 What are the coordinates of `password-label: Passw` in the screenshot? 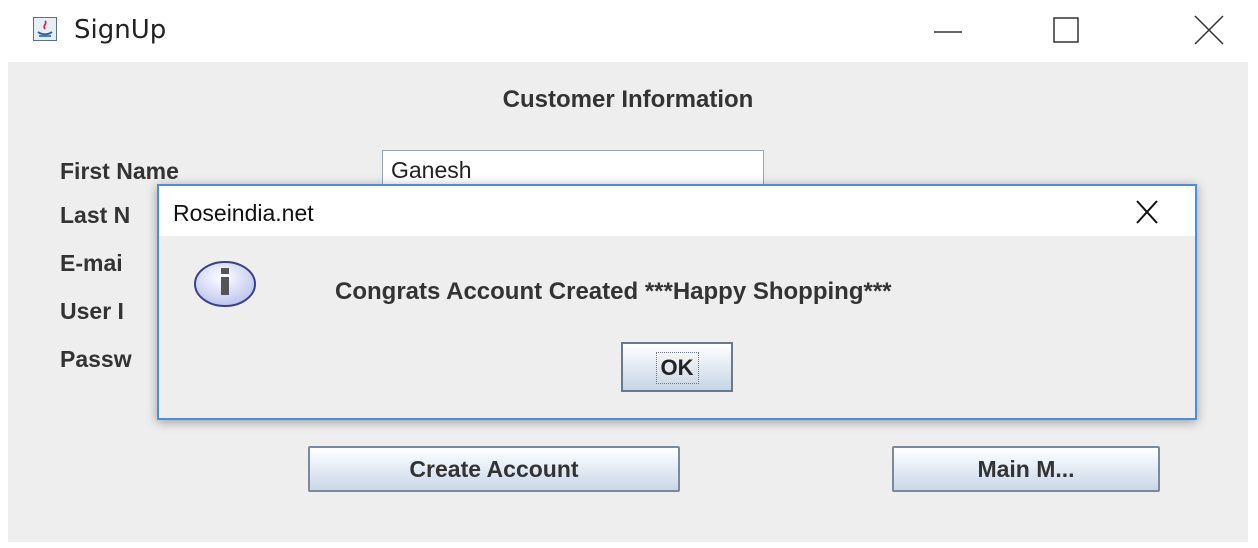 It's located at (96, 359).